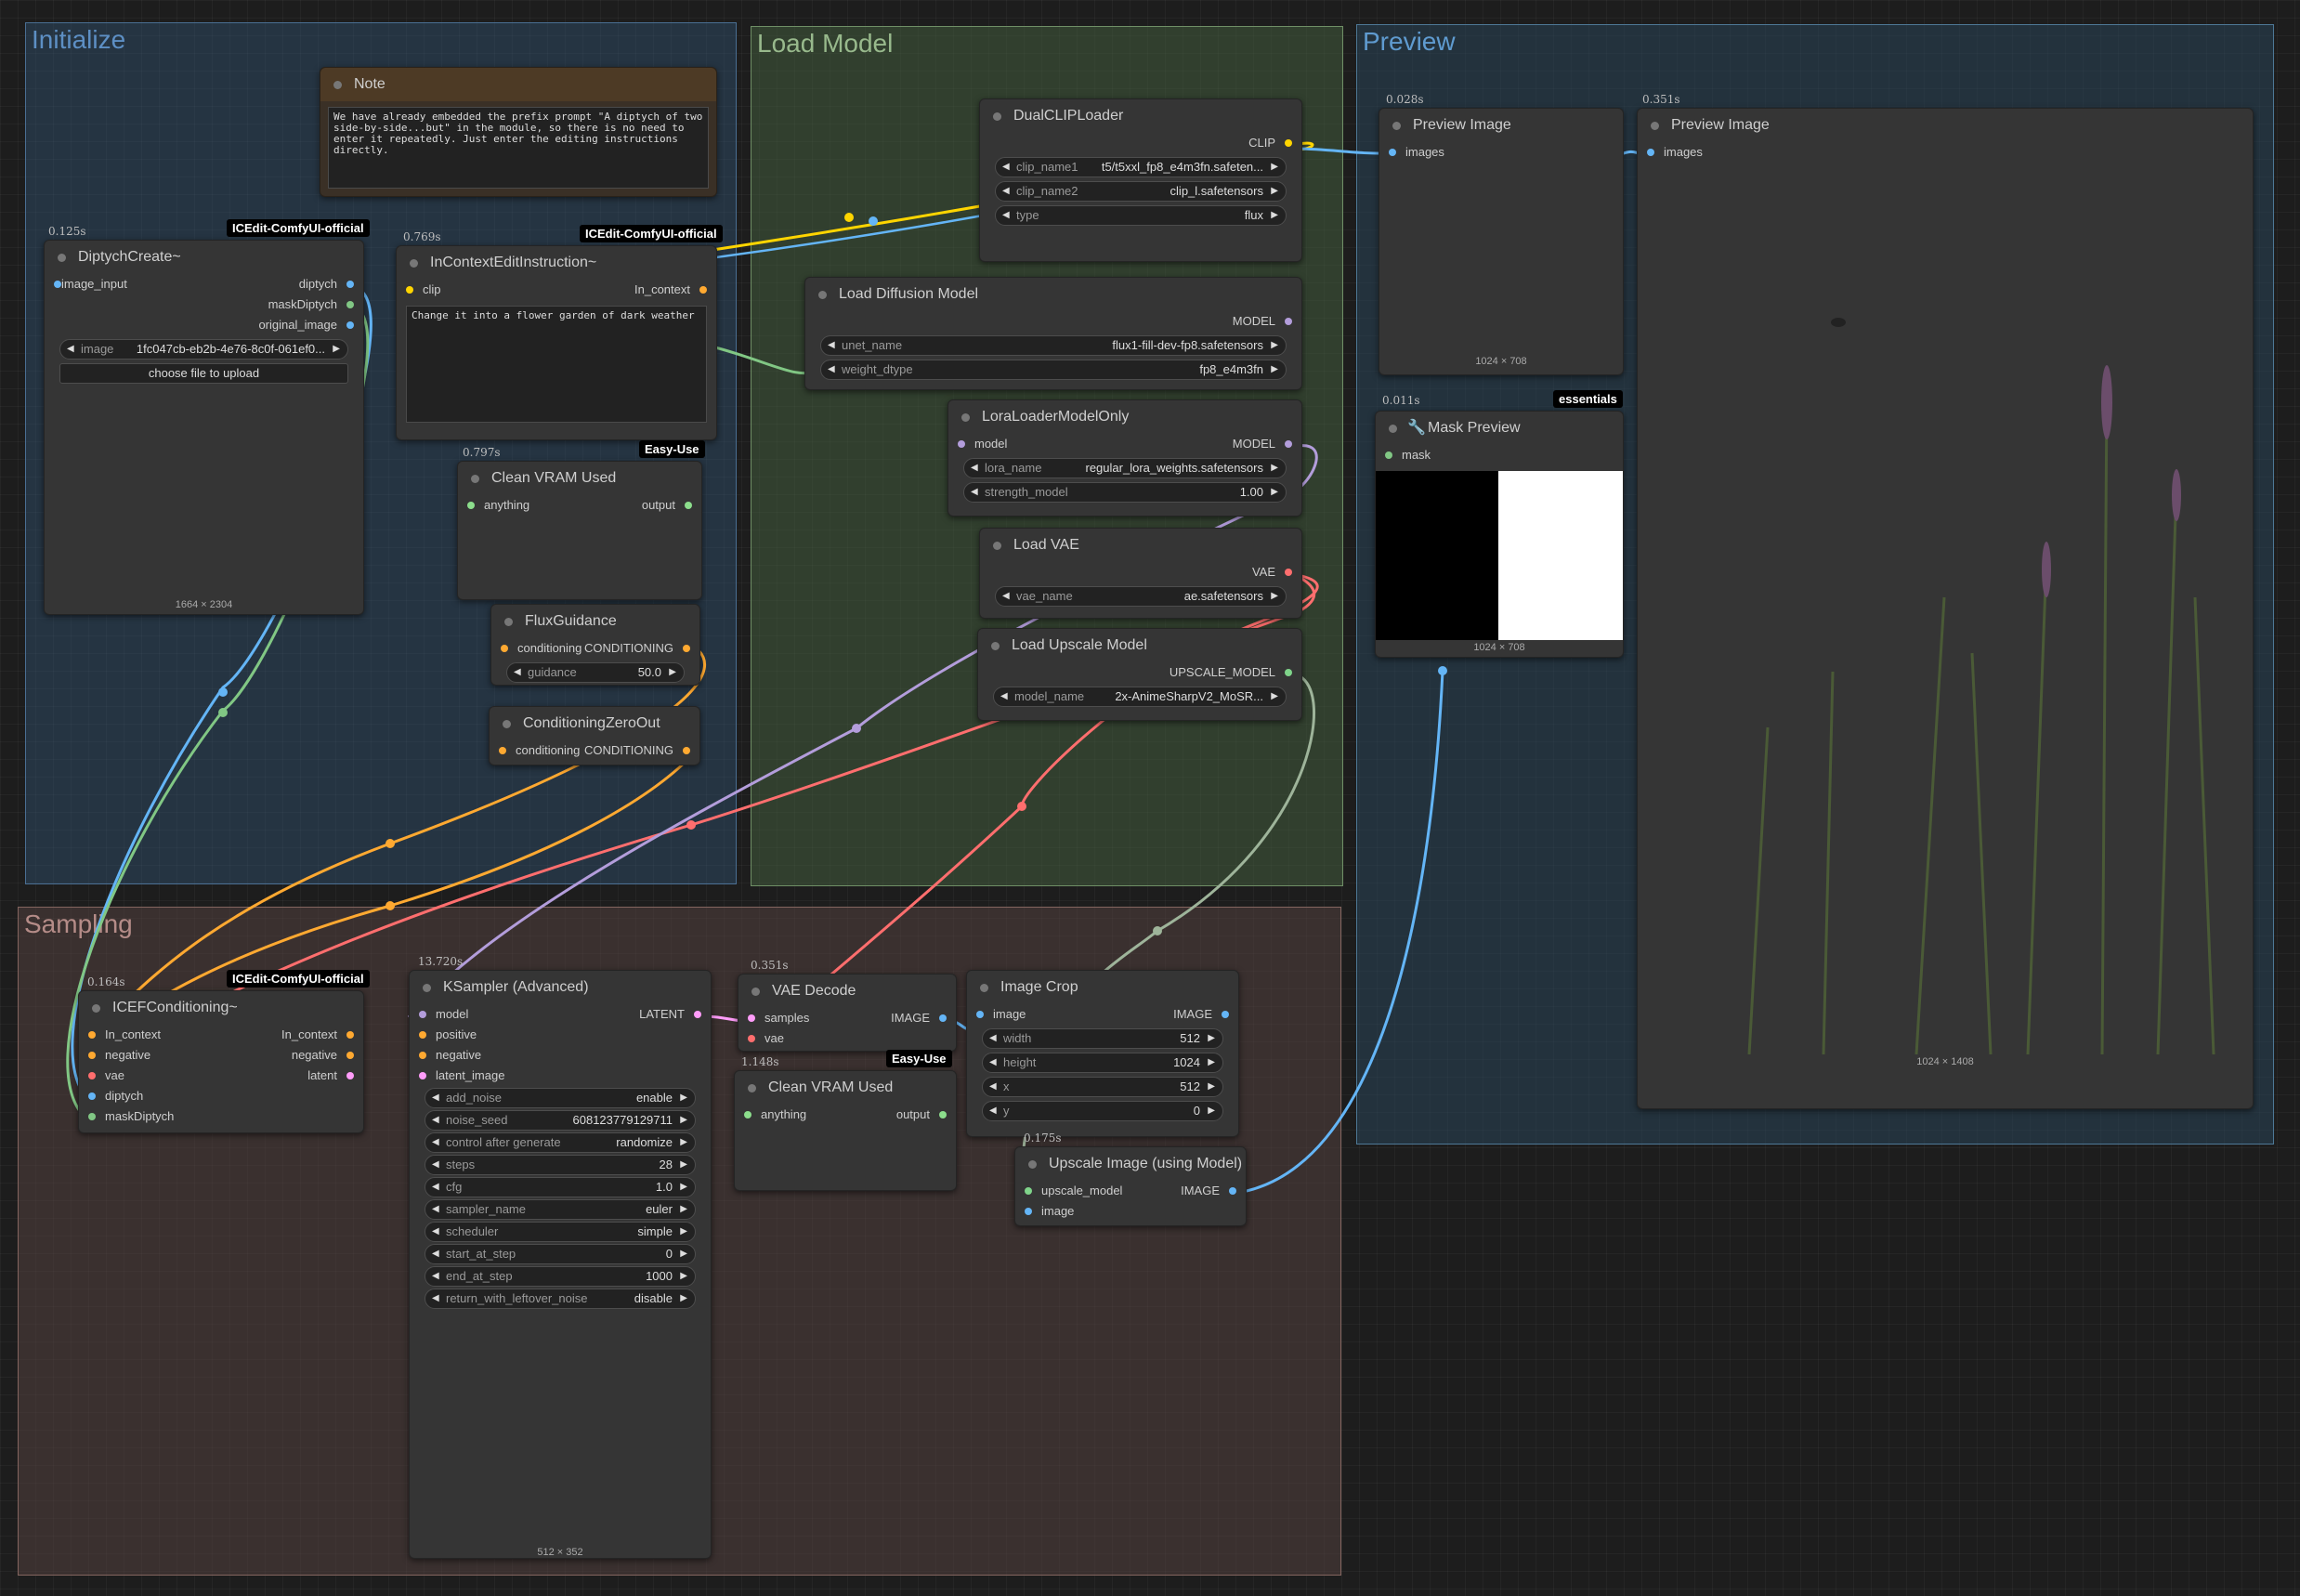 The image size is (2300, 1596). Describe the element at coordinates (1102, 1038) in the screenshot. I see `width-widget: ◀ width 512 ▶` at that location.